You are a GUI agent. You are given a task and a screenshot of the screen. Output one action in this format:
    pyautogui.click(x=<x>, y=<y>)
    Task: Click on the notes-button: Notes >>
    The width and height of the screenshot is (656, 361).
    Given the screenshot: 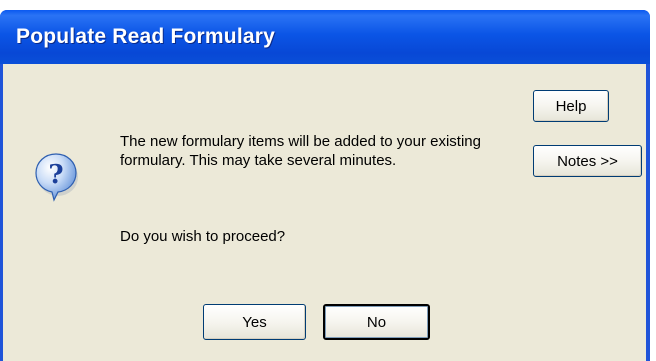 What is the action you would take?
    pyautogui.click(x=587, y=161)
    